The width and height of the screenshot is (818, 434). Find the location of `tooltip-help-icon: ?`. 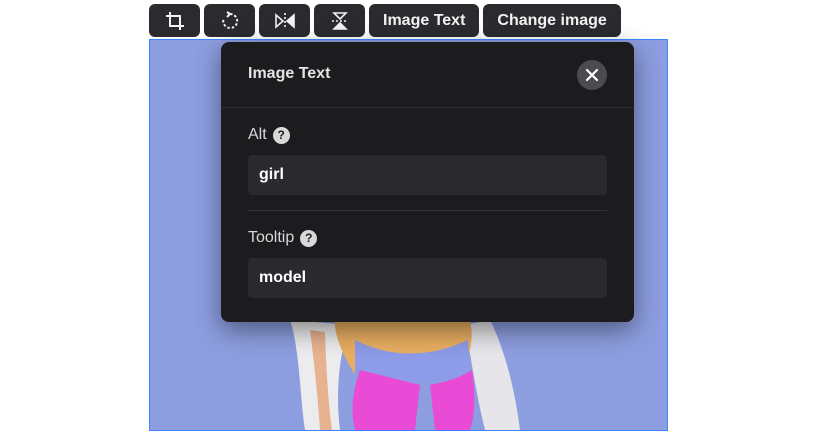

tooltip-help-icon: ? is located at coordinates (309, 238).